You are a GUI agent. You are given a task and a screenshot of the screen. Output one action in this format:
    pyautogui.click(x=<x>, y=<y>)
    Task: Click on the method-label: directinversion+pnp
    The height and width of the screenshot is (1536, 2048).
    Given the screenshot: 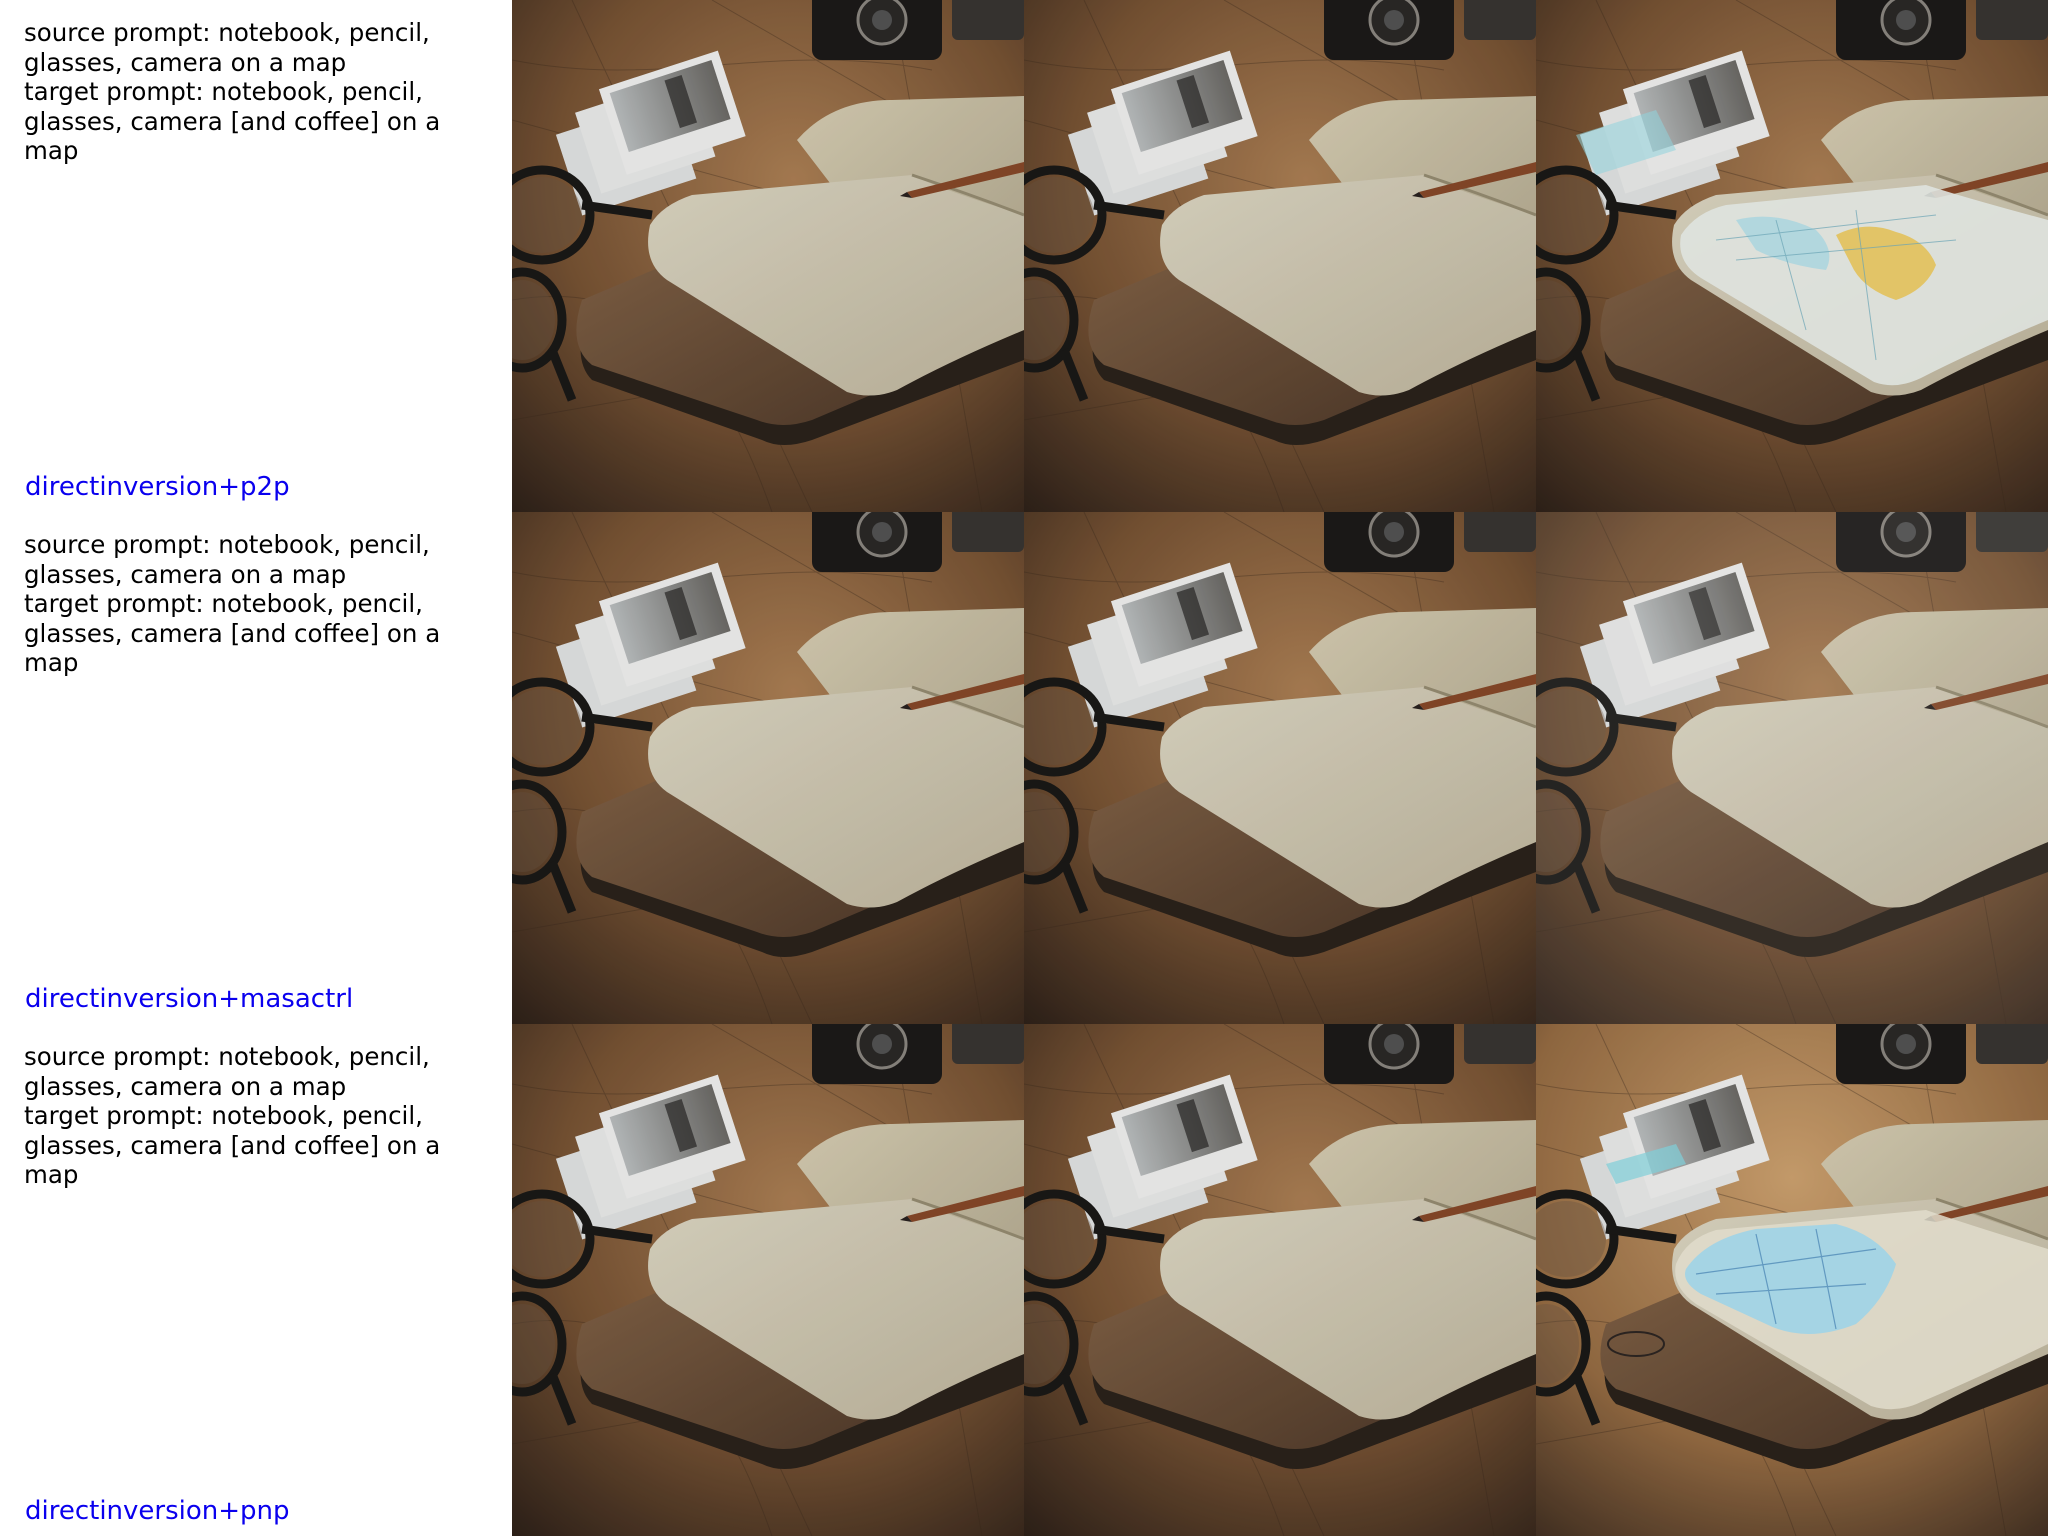 What is the action you would take?
    pyautogui.click(x=157, y=1511)
    